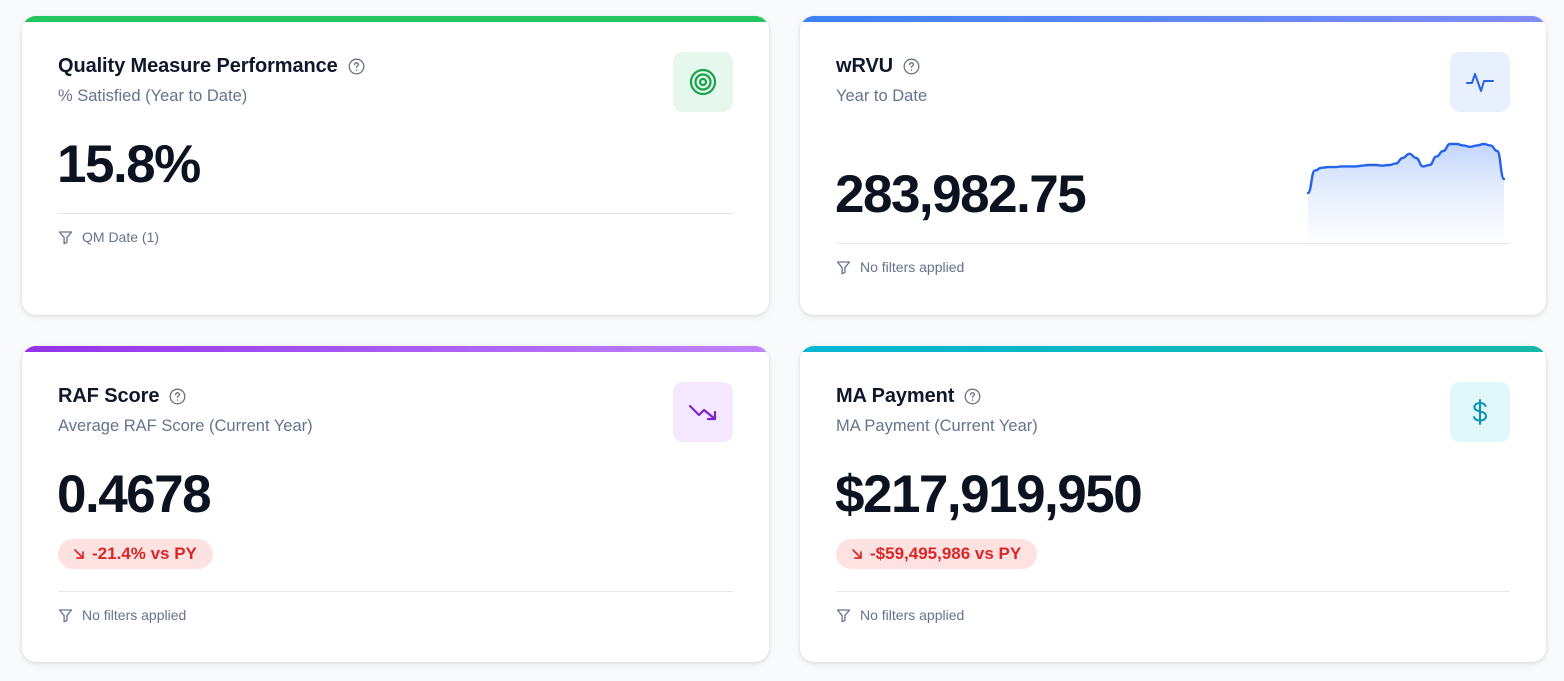 This screenshot has height=681, width=1564. Describe the element at coordinates (134, 494) in the screenshot. I see `metric-value: 0.4678` at that location.